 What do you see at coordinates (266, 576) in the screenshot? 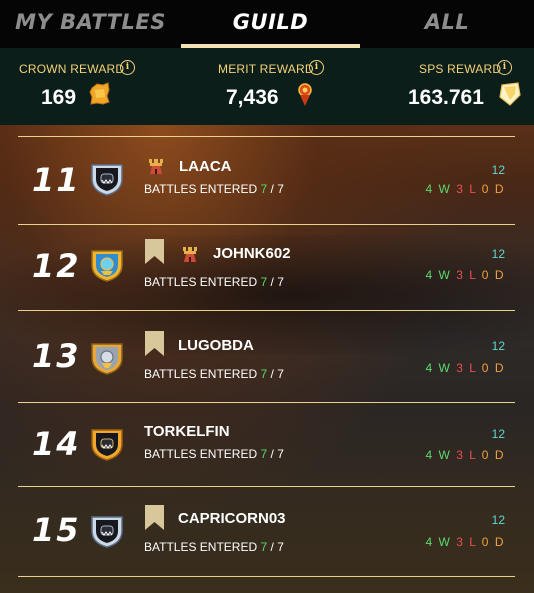
I see `row-divider` at bounding box center [266, 576].